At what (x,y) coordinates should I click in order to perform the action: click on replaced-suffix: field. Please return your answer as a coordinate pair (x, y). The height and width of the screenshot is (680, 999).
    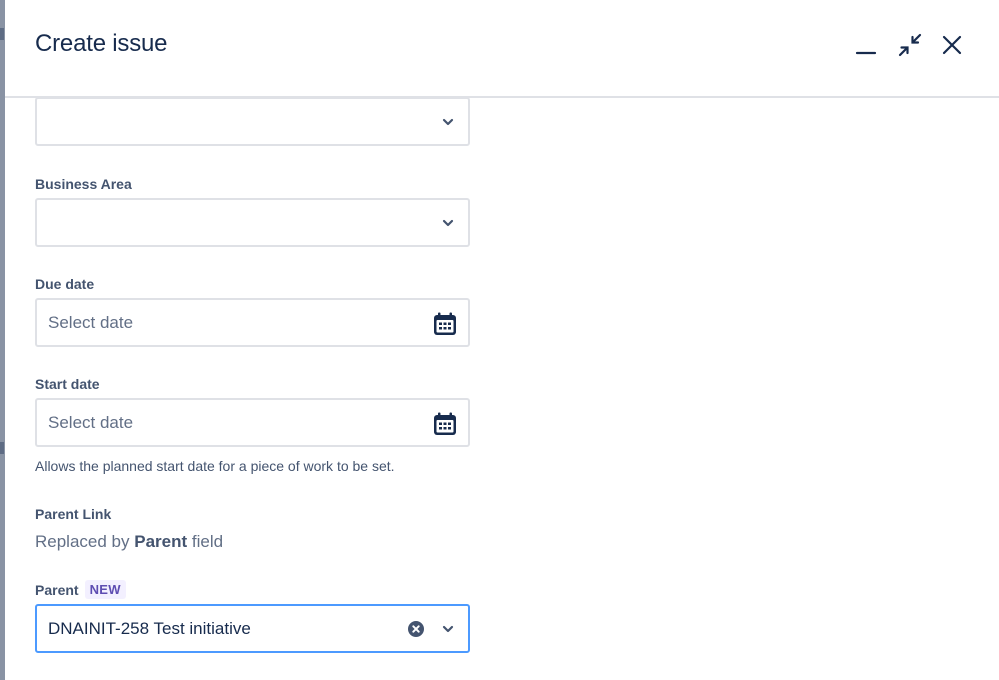
    Looking at the image, I should click on (205, 541).